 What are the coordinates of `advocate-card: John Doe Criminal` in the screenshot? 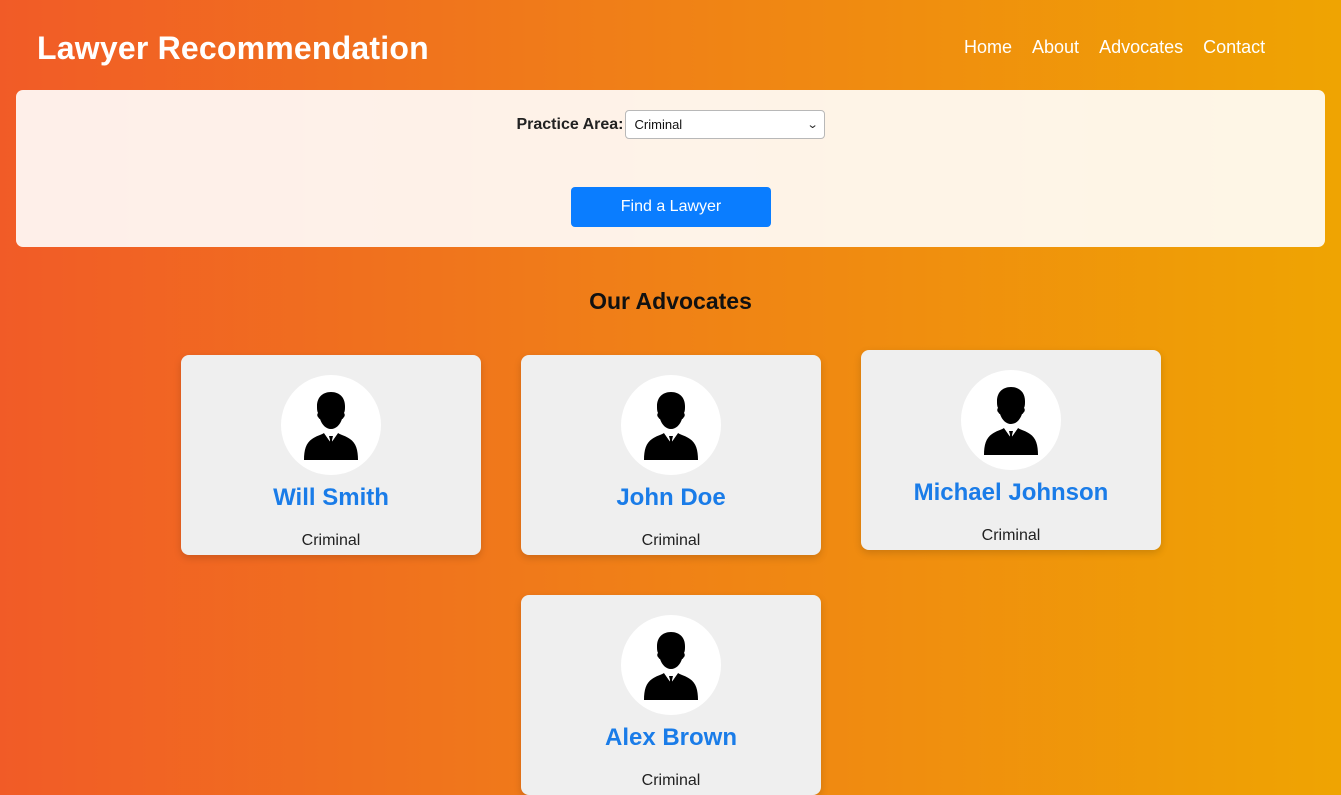 It's located at (671, 455).